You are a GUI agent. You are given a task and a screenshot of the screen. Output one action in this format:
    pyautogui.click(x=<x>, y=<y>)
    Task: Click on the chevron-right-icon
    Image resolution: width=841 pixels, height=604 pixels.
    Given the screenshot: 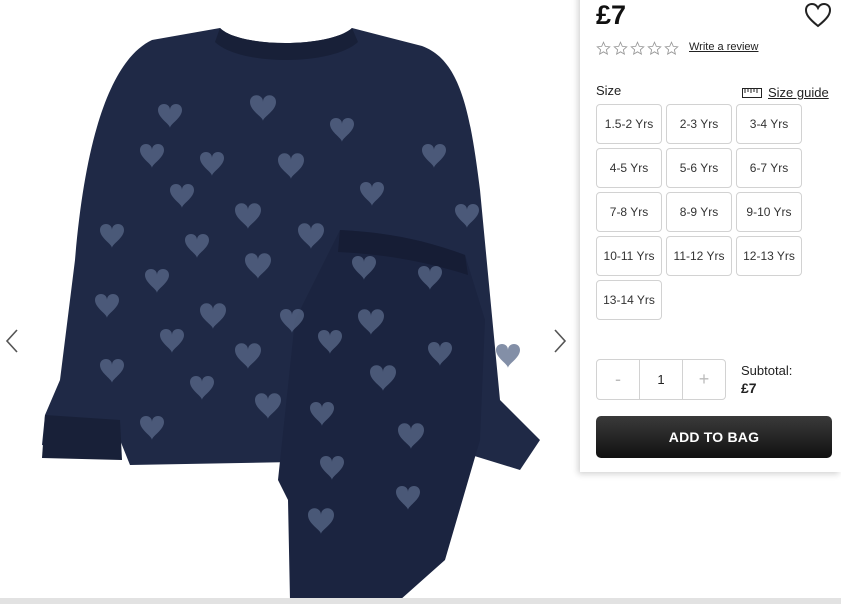 What is the action you would take?
    pyautogui.click(x=560, y=341)
    